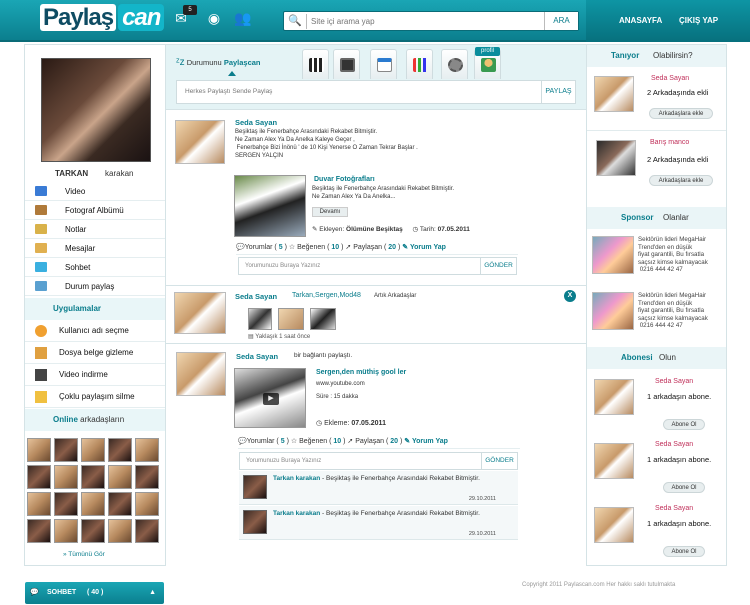  What do you see at coordinates (640, 20) in the screenshot?
I see `nav-home: ANASAYFA` at bounding box center [640, 20].